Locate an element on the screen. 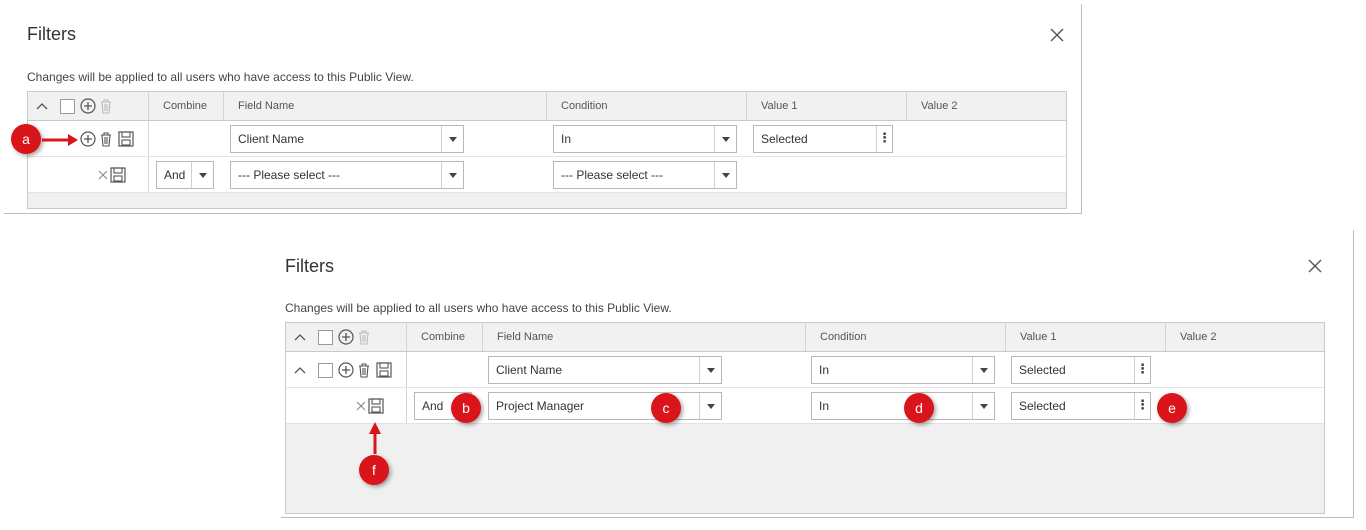 The height and width of the screenshot is (530, 1366). callout-badge: c is located at coordinates (666, 408).